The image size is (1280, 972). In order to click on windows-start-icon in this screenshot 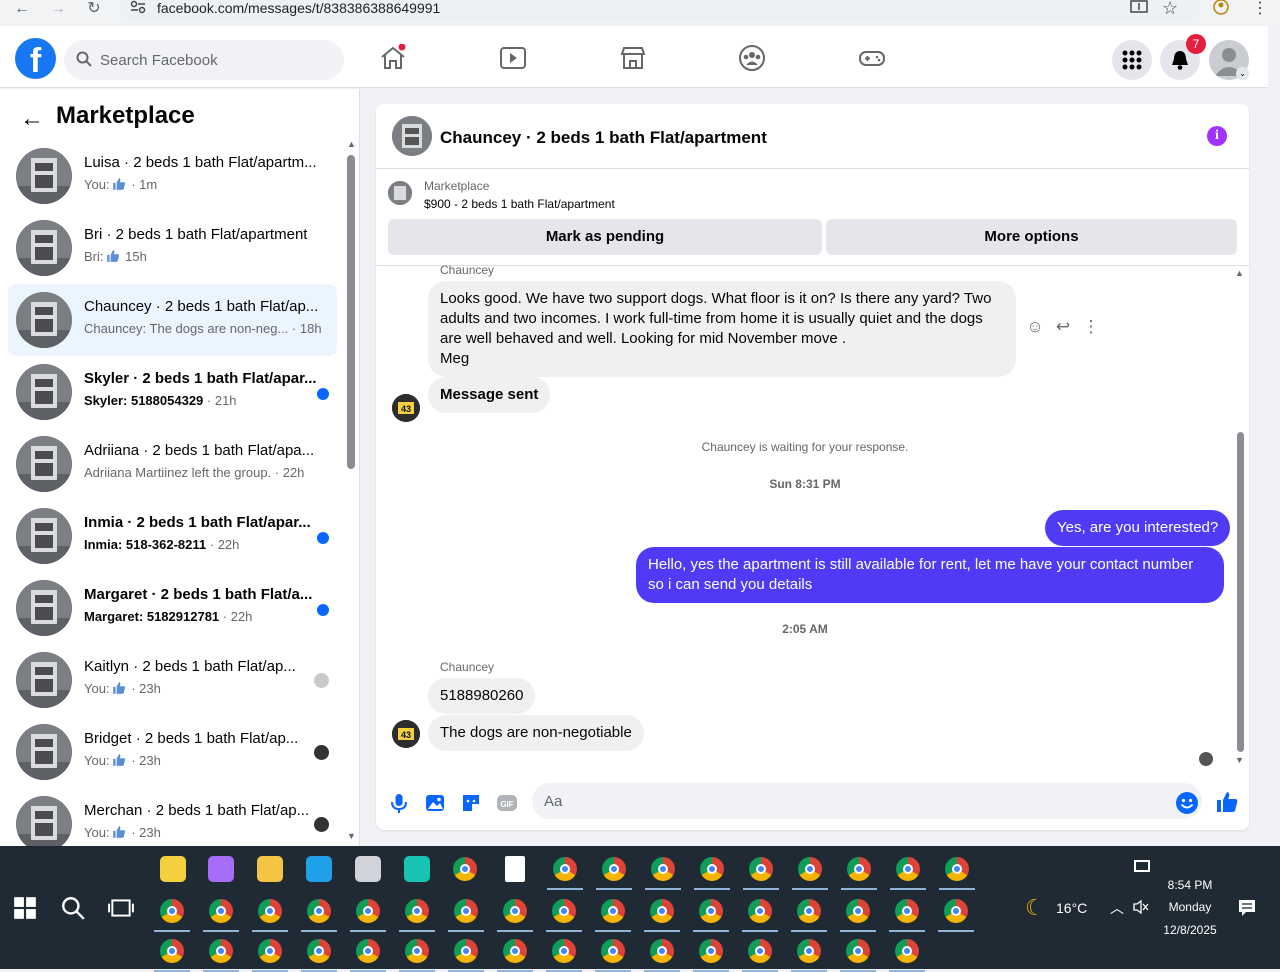, I will do `click(25, 908)`.